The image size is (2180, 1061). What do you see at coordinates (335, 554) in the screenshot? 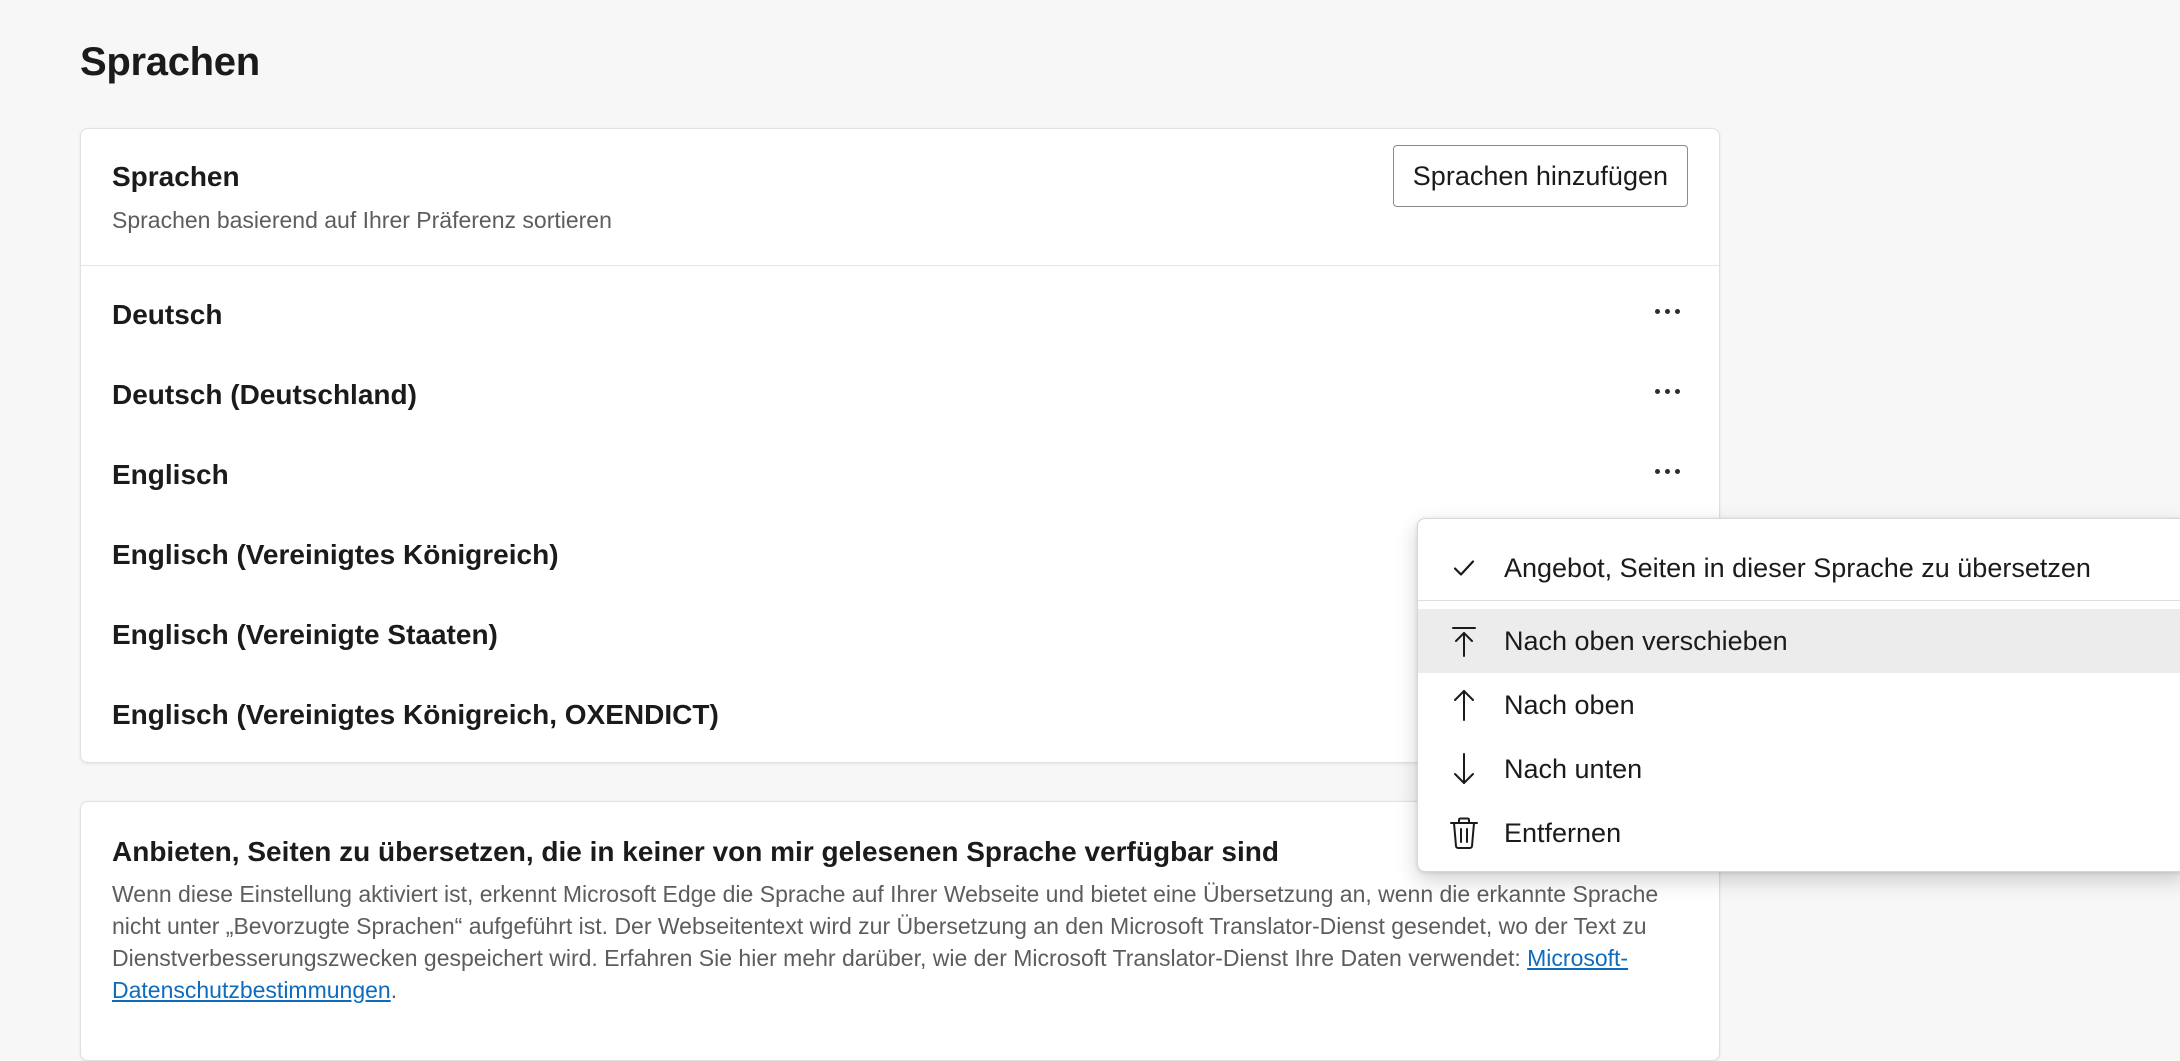
I see `language-label: Englisch (Vereinigtes Königreich)` at bounding box center [335, 554].